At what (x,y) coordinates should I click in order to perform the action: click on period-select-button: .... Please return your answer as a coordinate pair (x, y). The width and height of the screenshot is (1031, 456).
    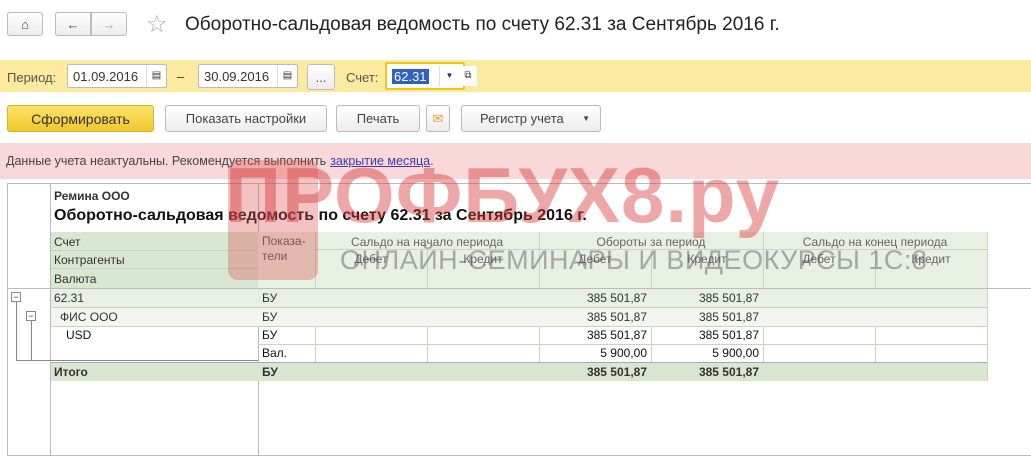
    Looking at the image, I should click on (321, 77).